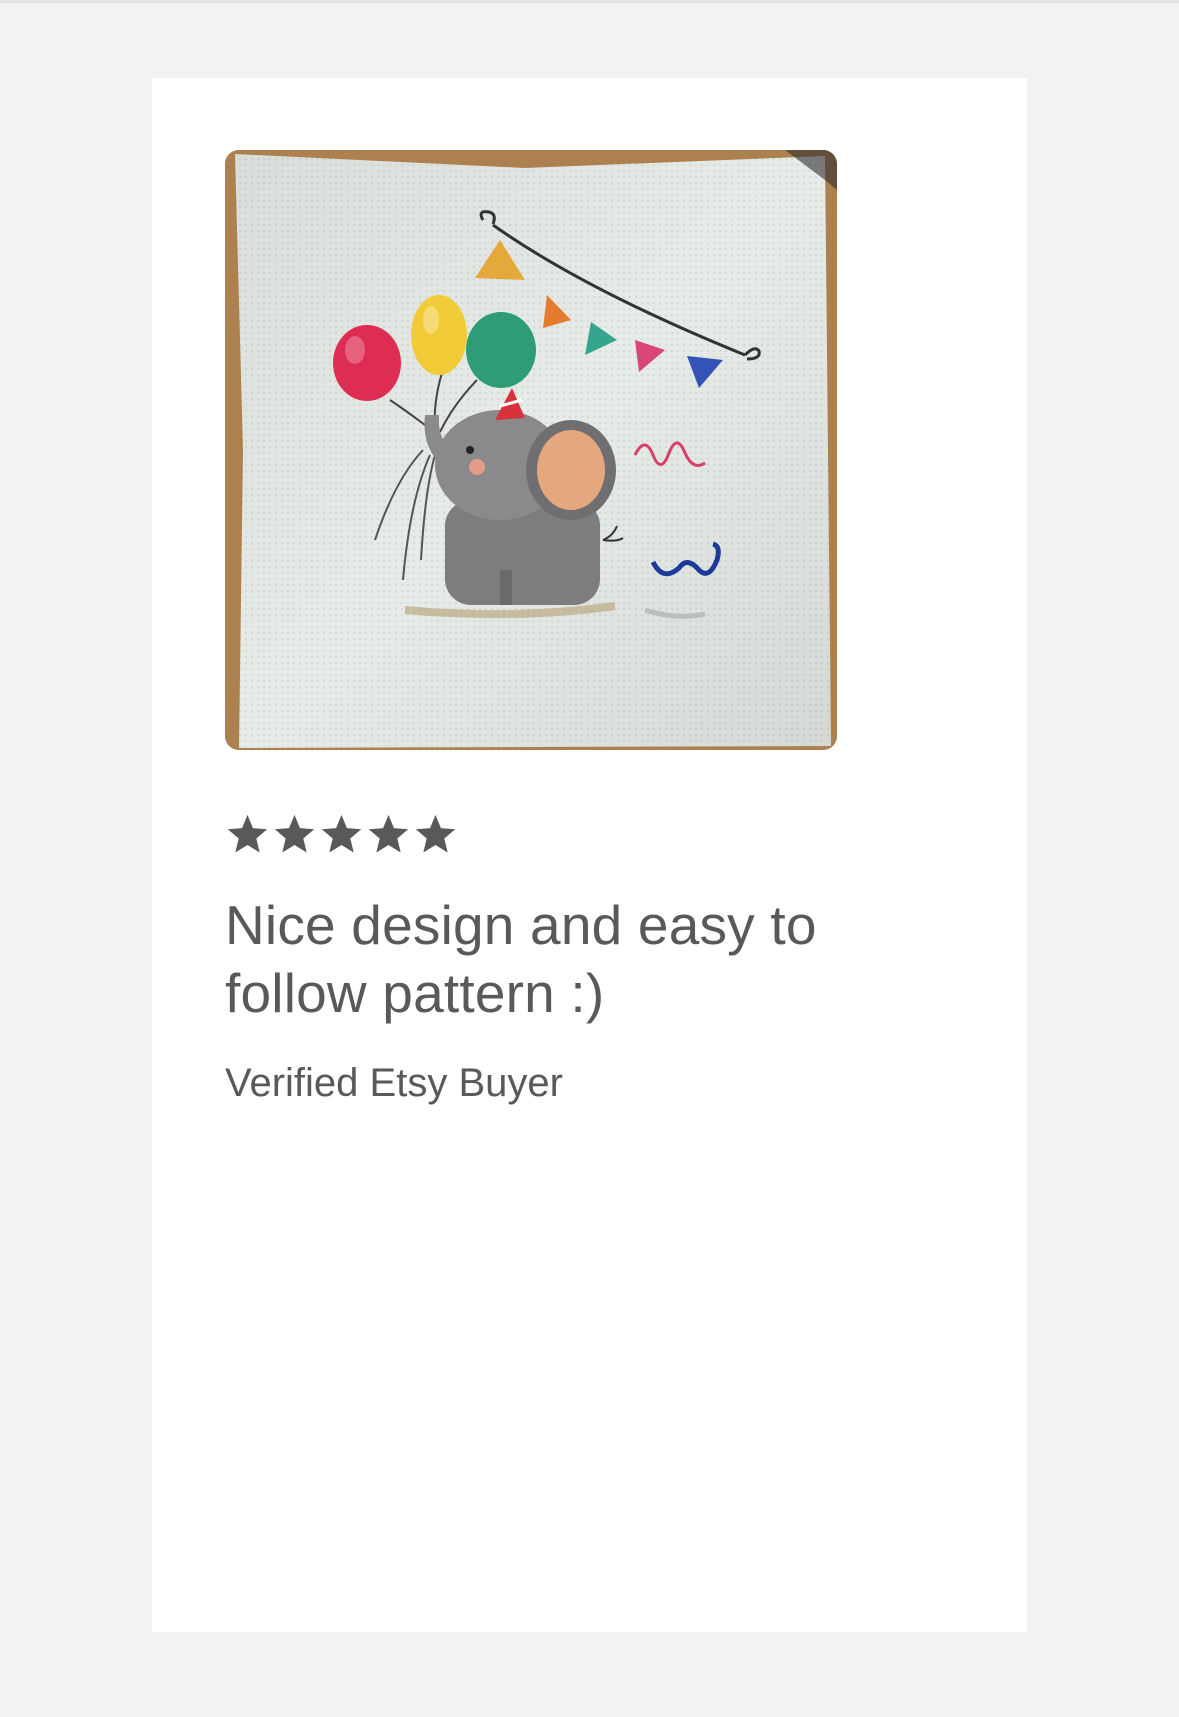  Describe the element at coordinates (589, 1) in the screenshot. I see `top-divider` at that location.